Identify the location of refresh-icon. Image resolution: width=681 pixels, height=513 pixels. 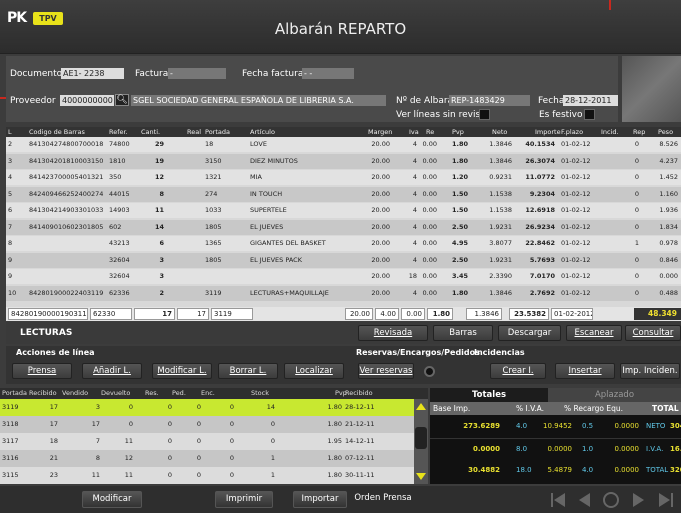
(611, 500).